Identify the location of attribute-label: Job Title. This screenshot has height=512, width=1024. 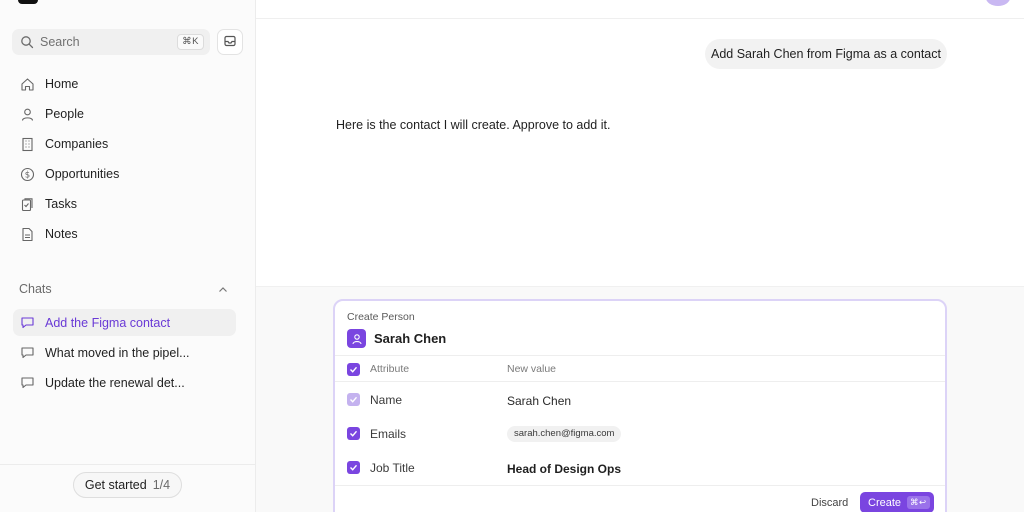
(392, 468).